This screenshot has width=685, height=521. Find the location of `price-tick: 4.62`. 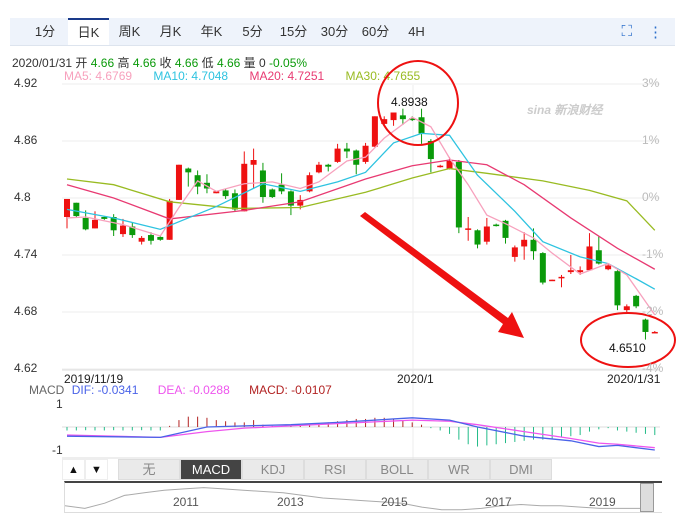

price-tick: 4.62 is located at coordinates (26, 368).